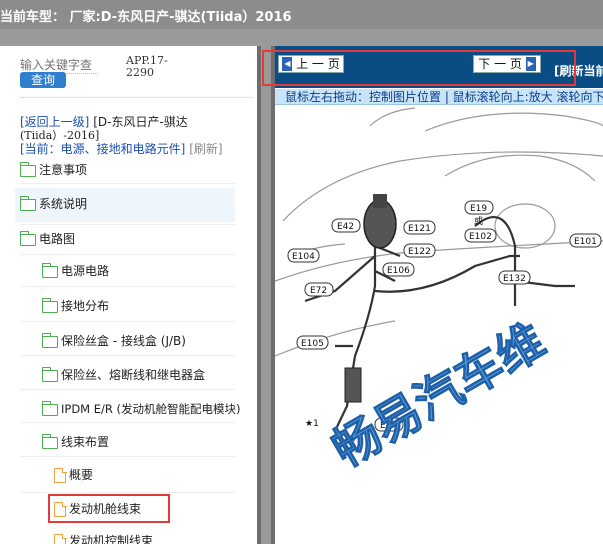  I want to click on grommet-cap-icon, so click(380, 201).